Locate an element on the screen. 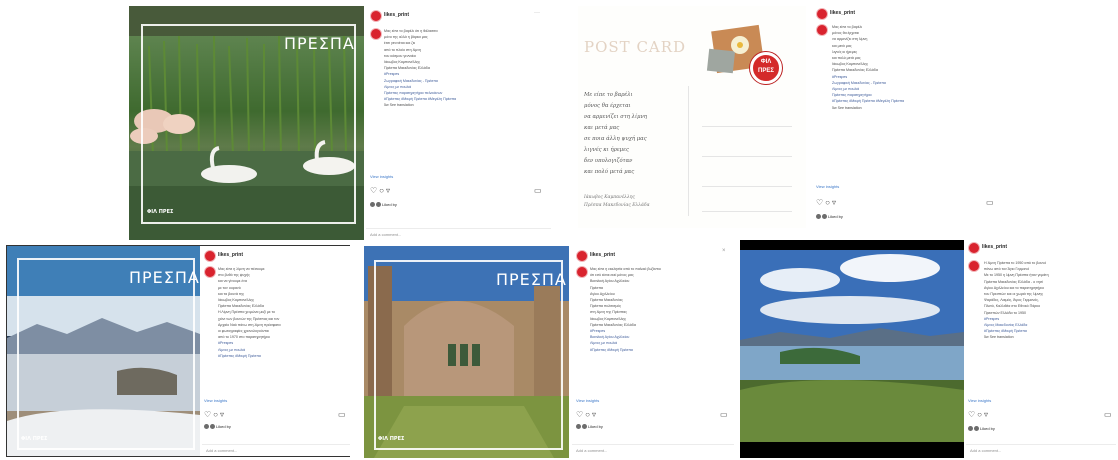 The height and width of the screenshot is (460, 1118). post-image-landscape is located at coordinates (852, 349).